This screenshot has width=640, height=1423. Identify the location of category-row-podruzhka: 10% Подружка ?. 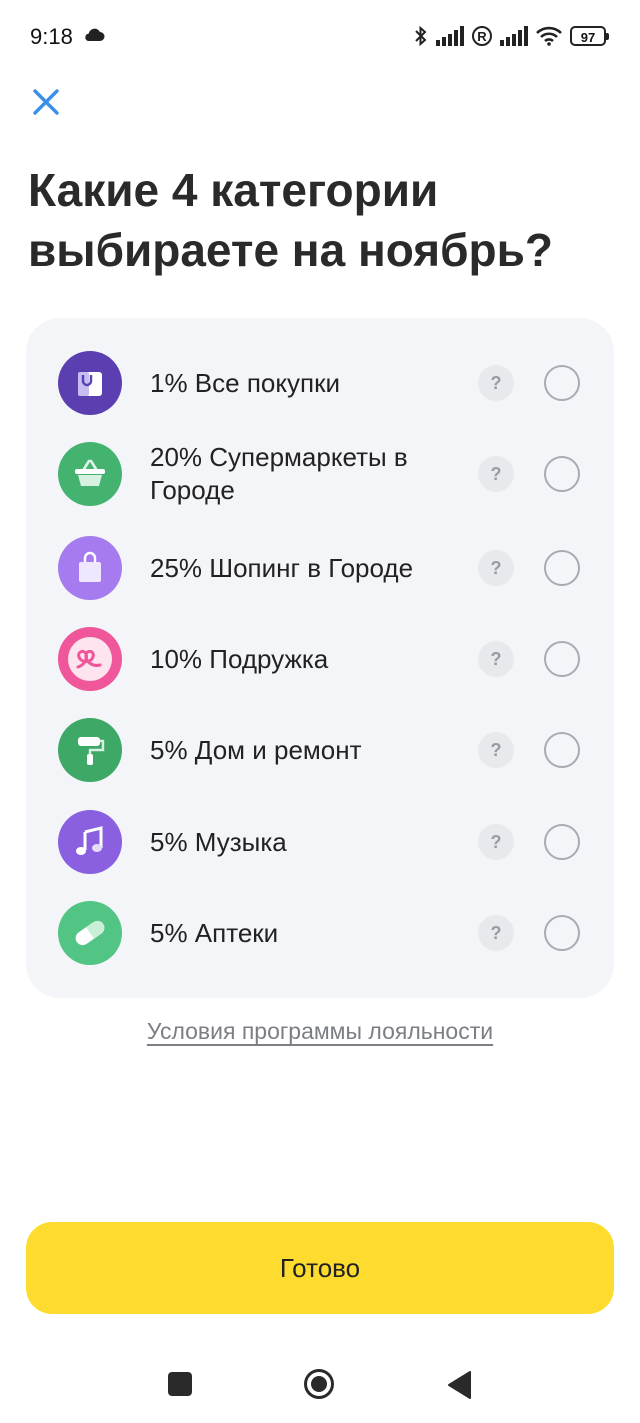
(320, 659).